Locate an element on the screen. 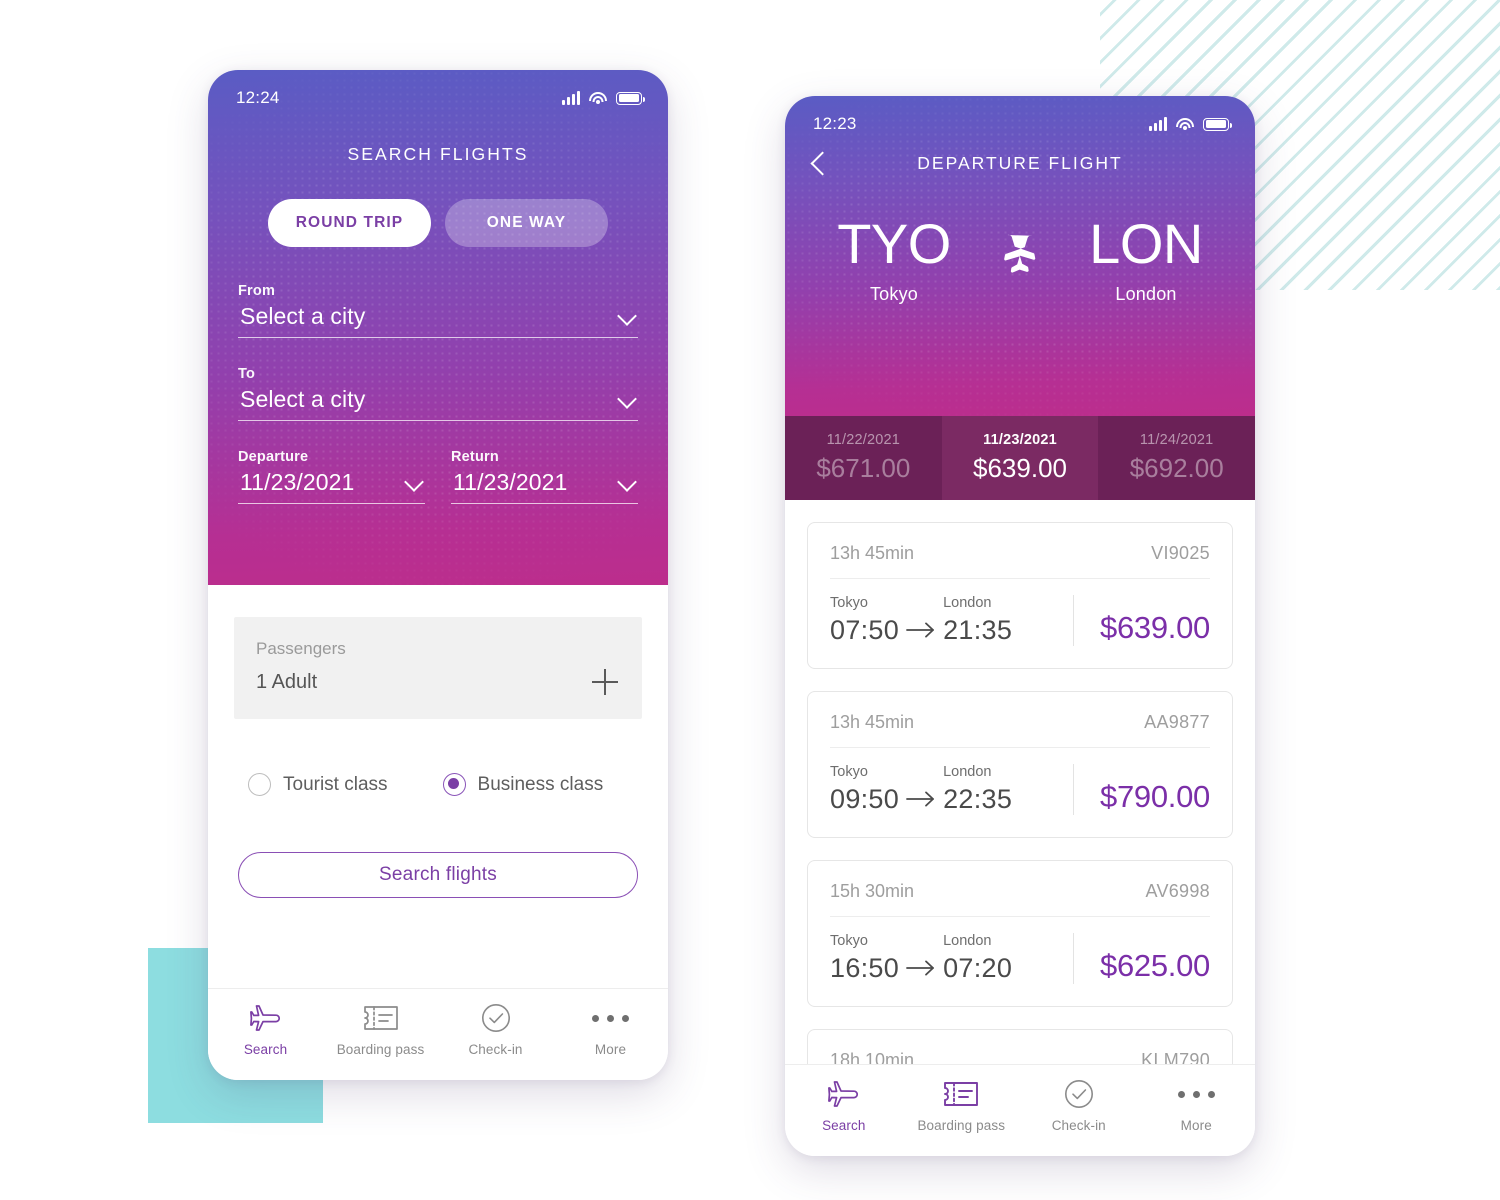  origin-code: TYO is located at coordinates (894, 243).